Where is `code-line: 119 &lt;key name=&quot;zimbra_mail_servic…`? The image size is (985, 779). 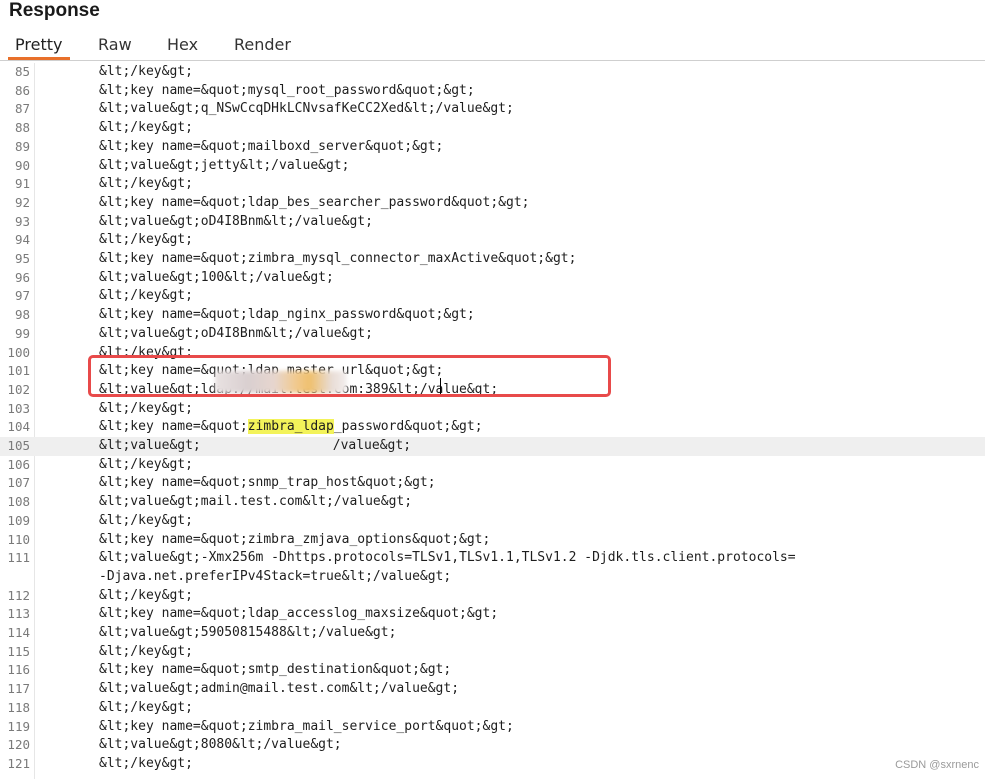 code-line: 119 &lt;key name=&quot;zimbra_mail_servic… is located at coordinates (492, 727).